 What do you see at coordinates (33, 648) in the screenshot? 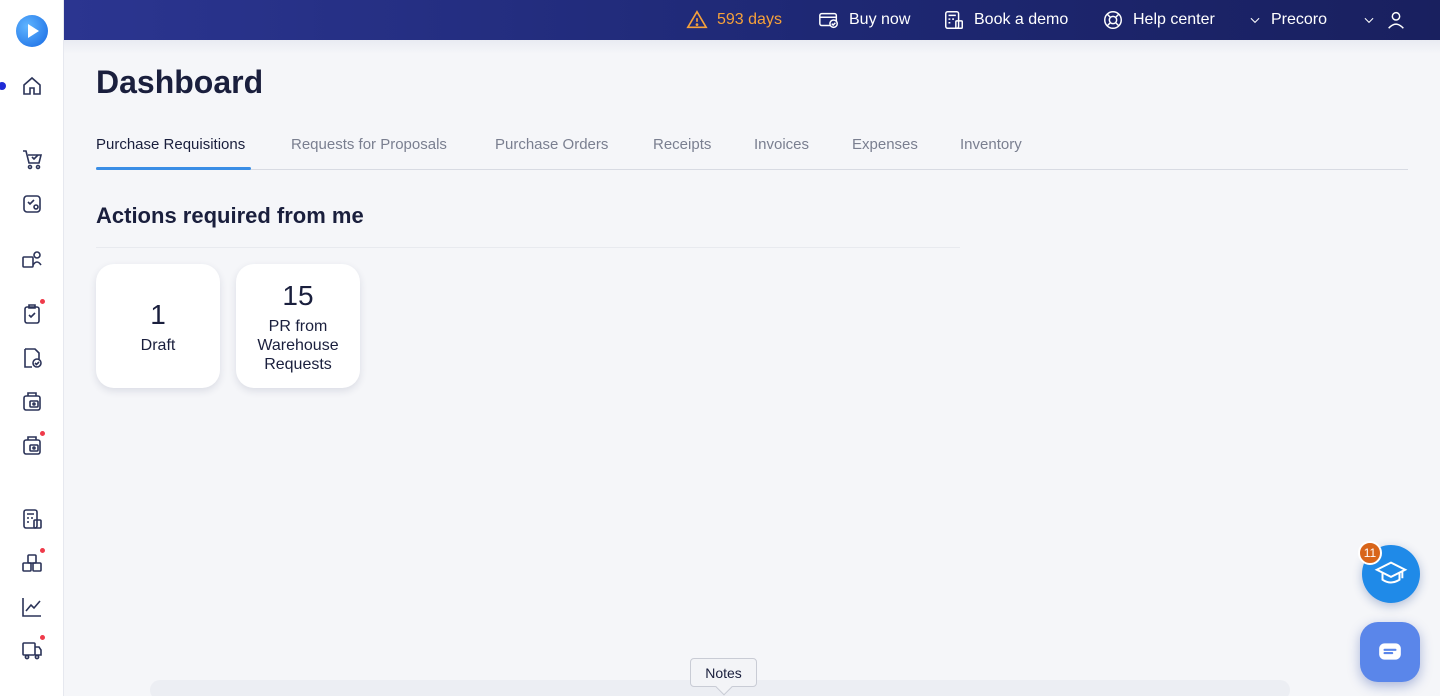
I see `warehouse-icon` at bounding box center [33, 648].